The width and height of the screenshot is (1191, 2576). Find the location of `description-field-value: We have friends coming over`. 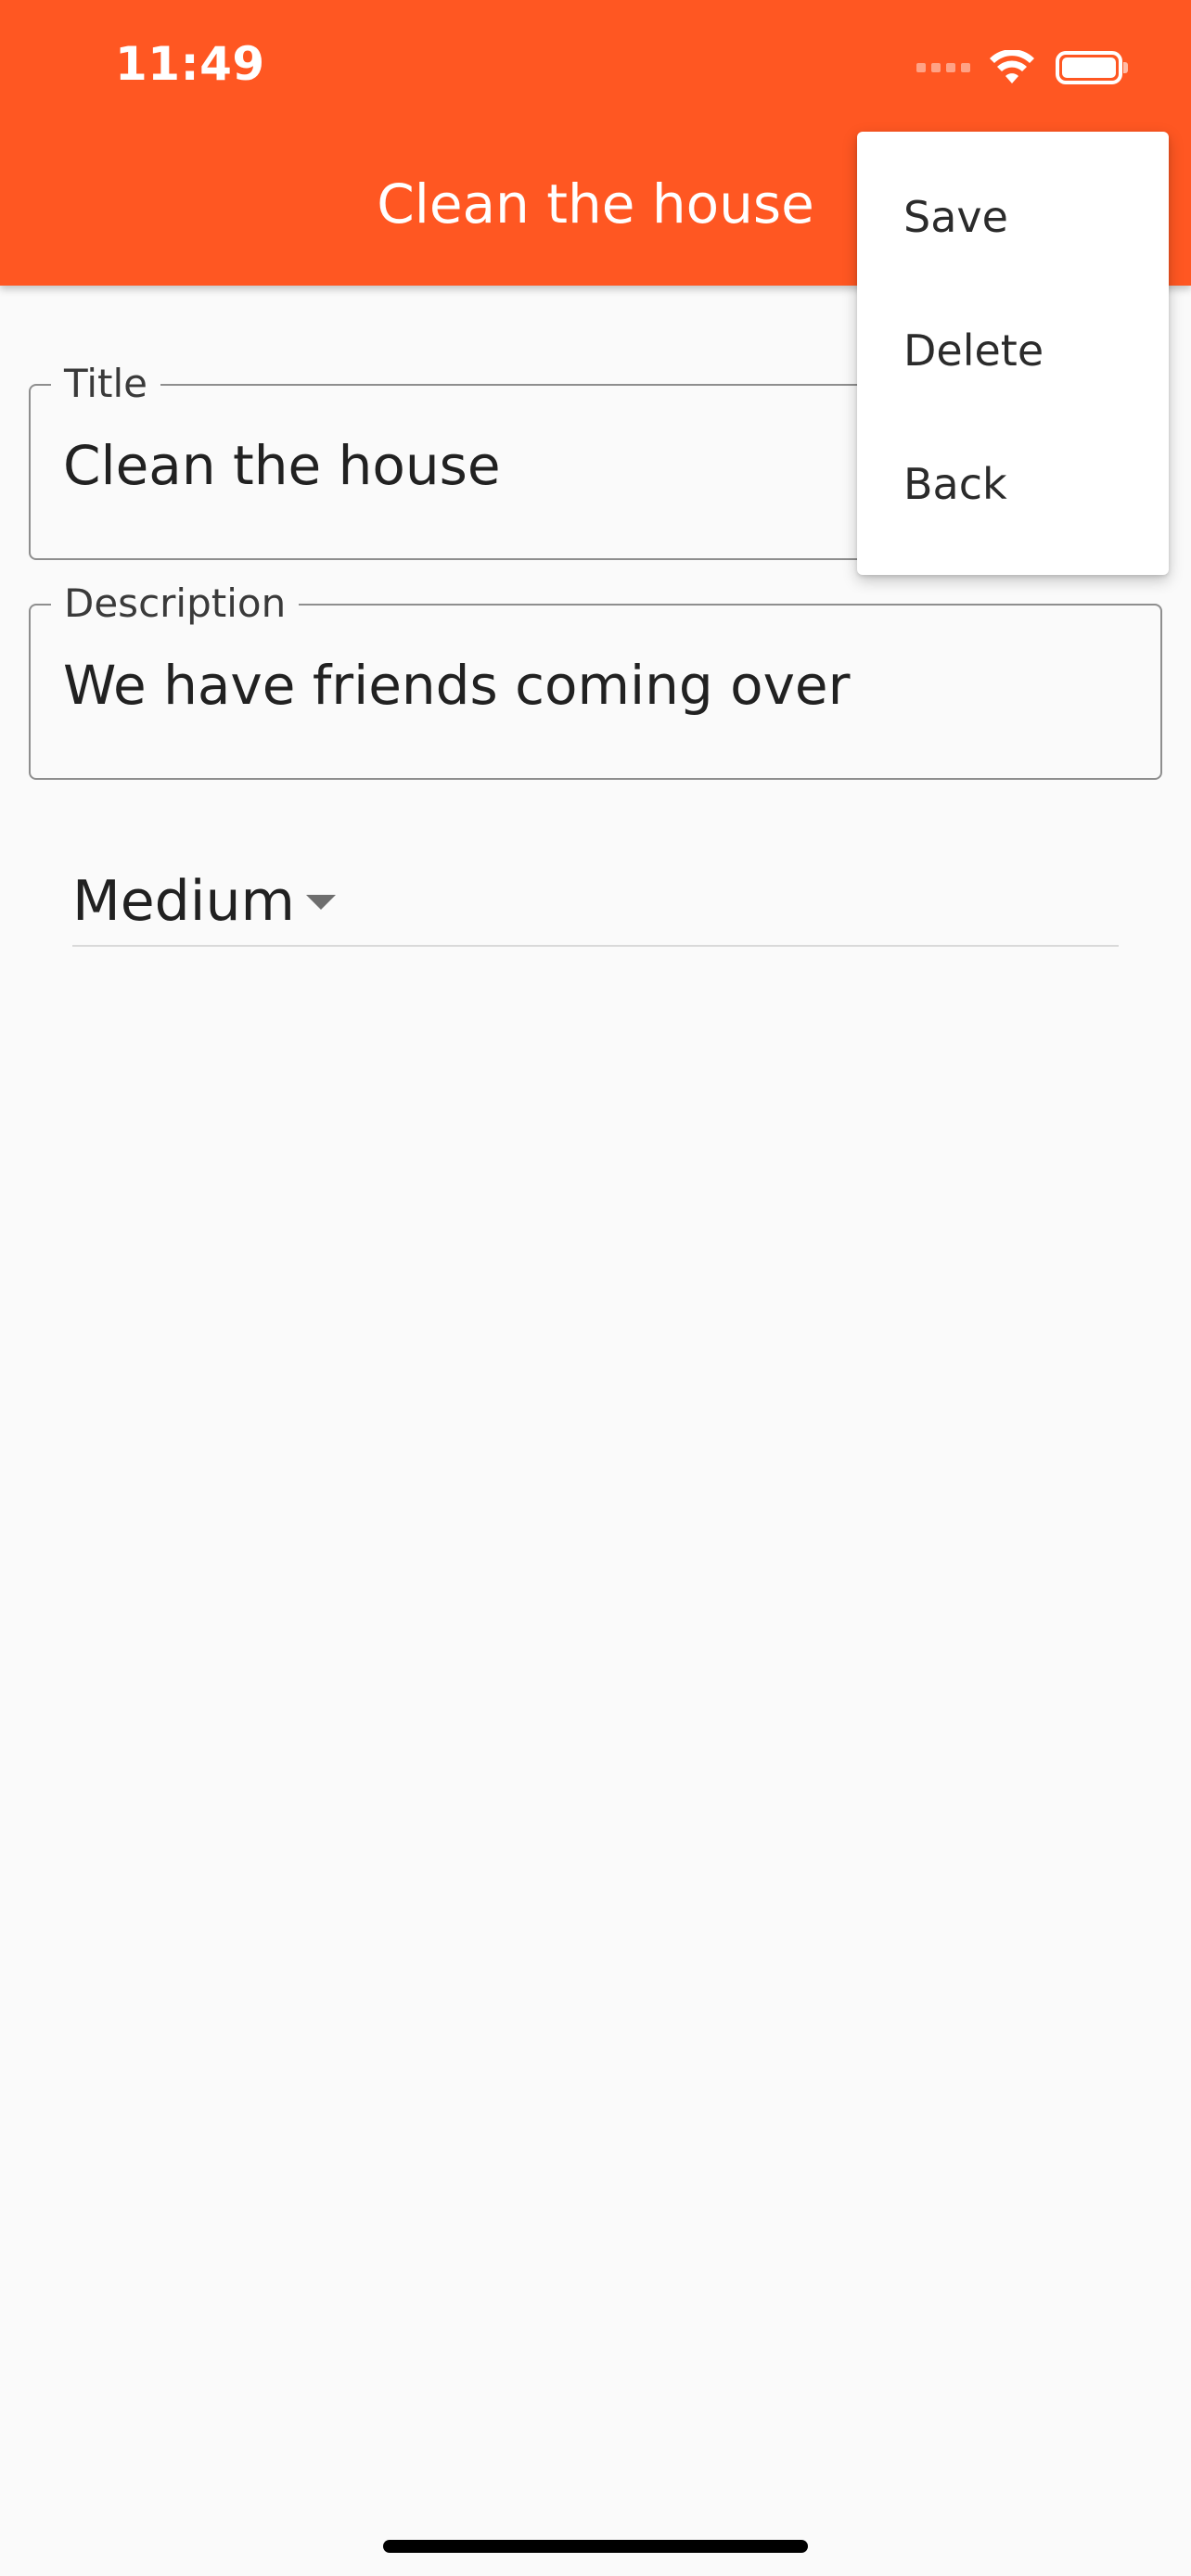

description-field-value: We have friends coming over is located at coordinates (456, 685).